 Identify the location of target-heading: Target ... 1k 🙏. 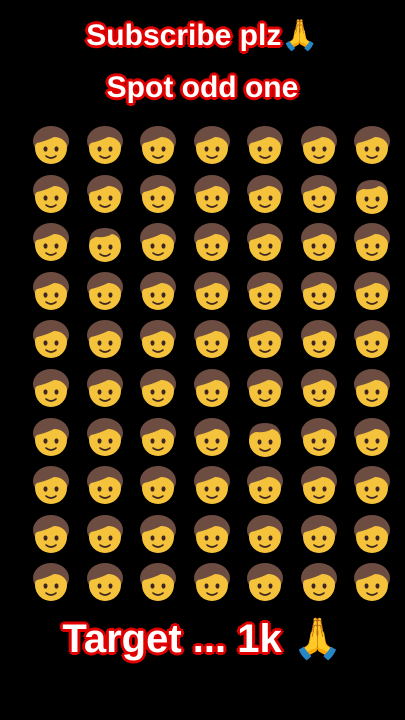
(202, 639).